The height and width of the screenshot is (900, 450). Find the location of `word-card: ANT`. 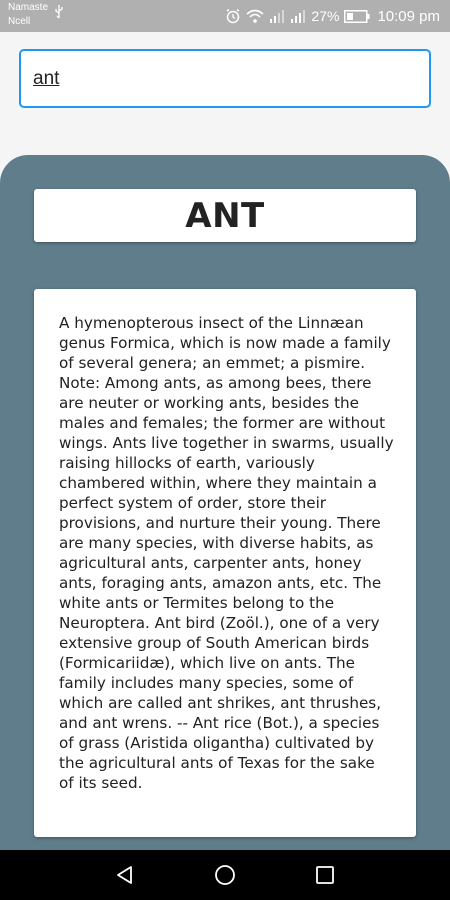

word-card: ANT is located at coordinates (225, 215).